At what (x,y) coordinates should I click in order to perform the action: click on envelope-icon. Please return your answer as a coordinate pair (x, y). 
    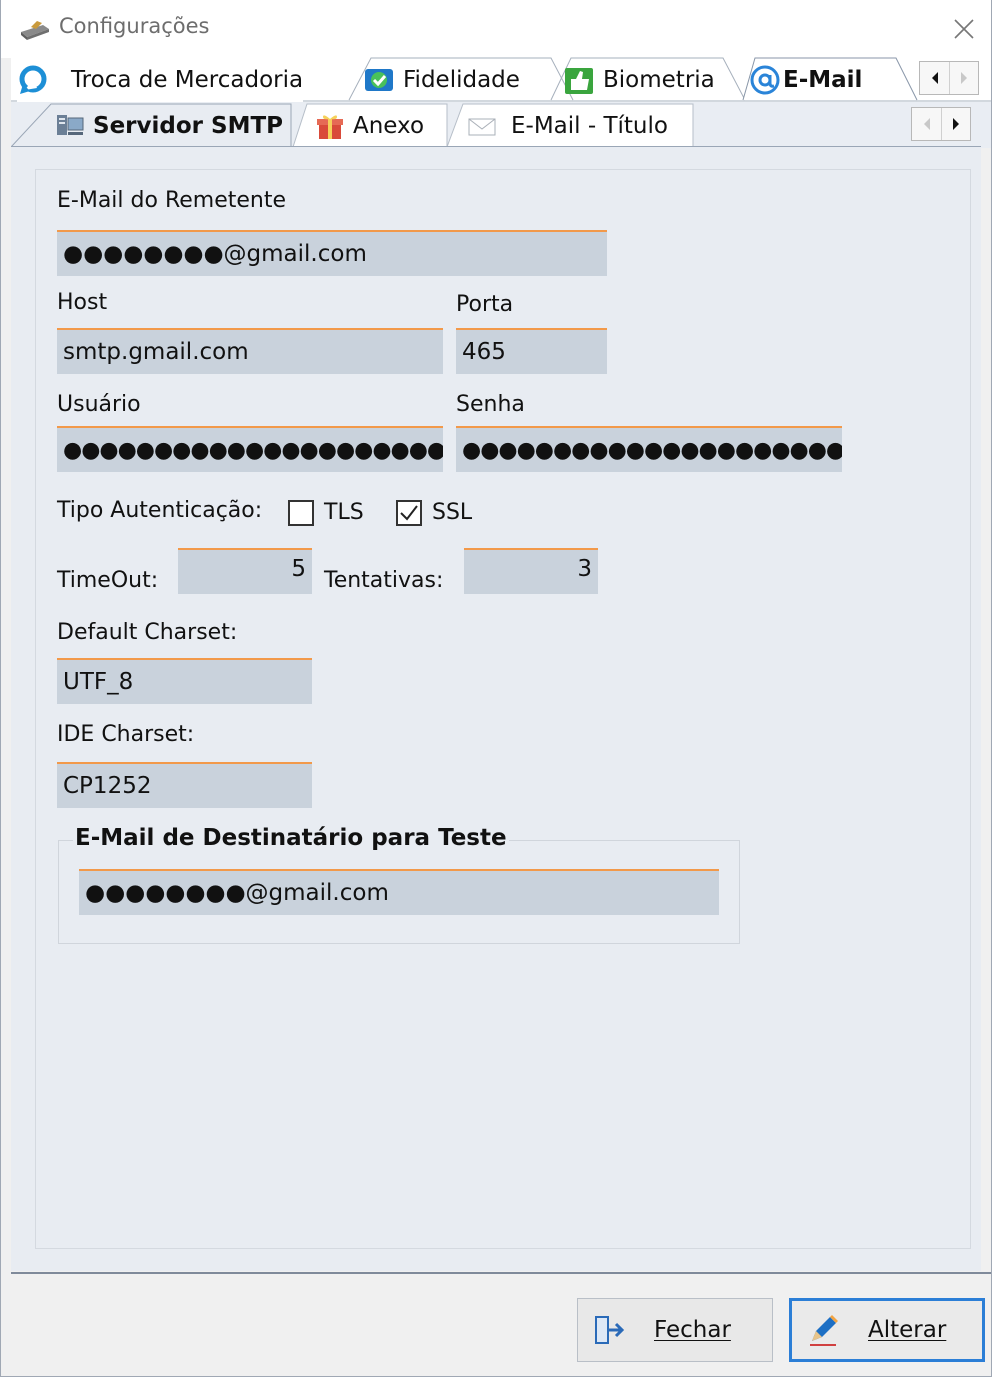
    Looking at the image, I should click on (482, 127).